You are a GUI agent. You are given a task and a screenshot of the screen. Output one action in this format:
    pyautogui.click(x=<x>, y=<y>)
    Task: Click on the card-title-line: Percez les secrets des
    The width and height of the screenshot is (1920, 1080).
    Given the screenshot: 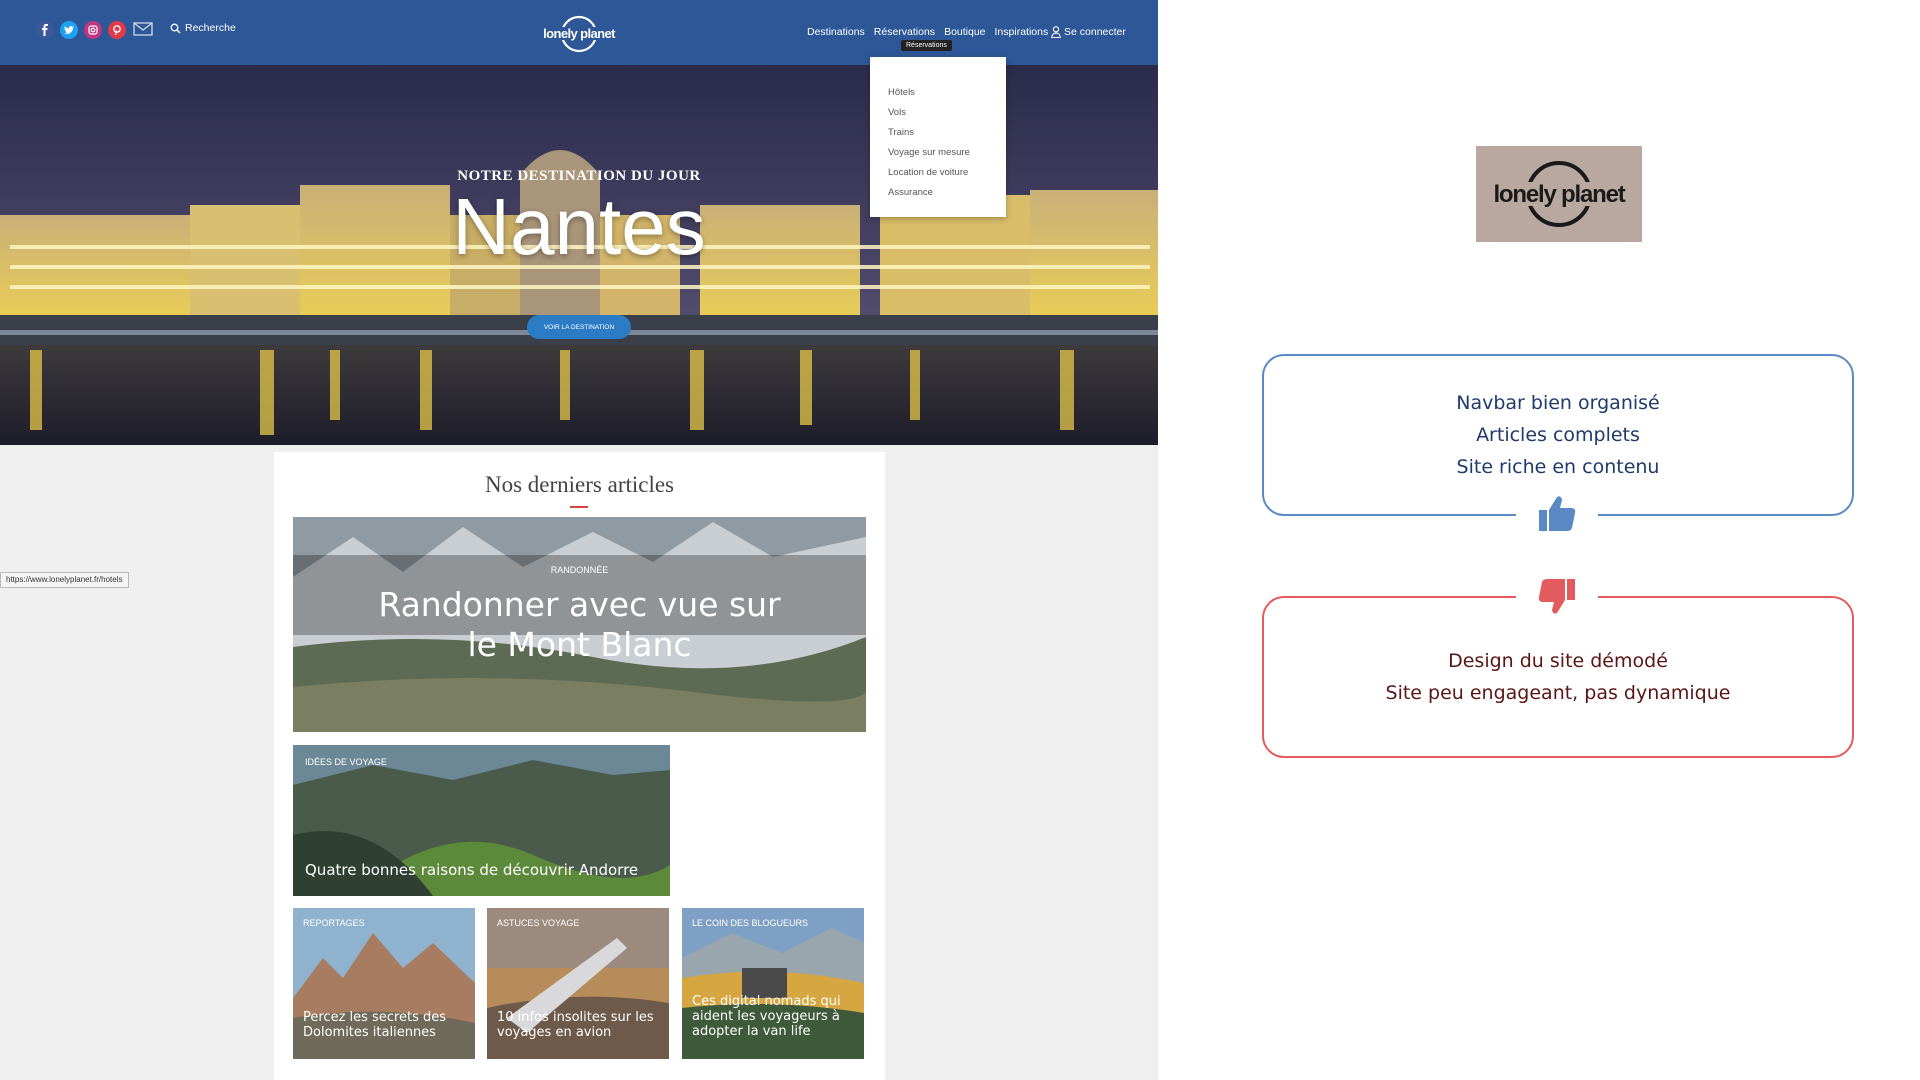 What is the action you would take?
    pyautogui.click(x=375, y=1017)
    